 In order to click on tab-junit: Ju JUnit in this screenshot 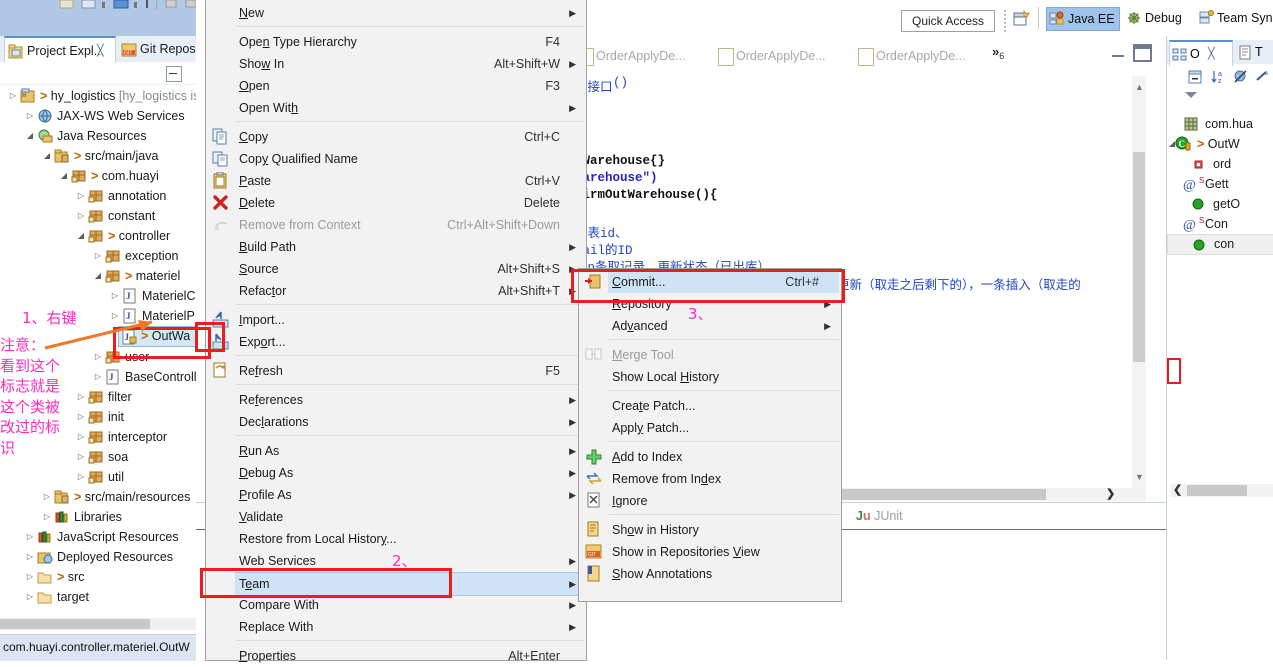, I will do `click(879, 516)`.